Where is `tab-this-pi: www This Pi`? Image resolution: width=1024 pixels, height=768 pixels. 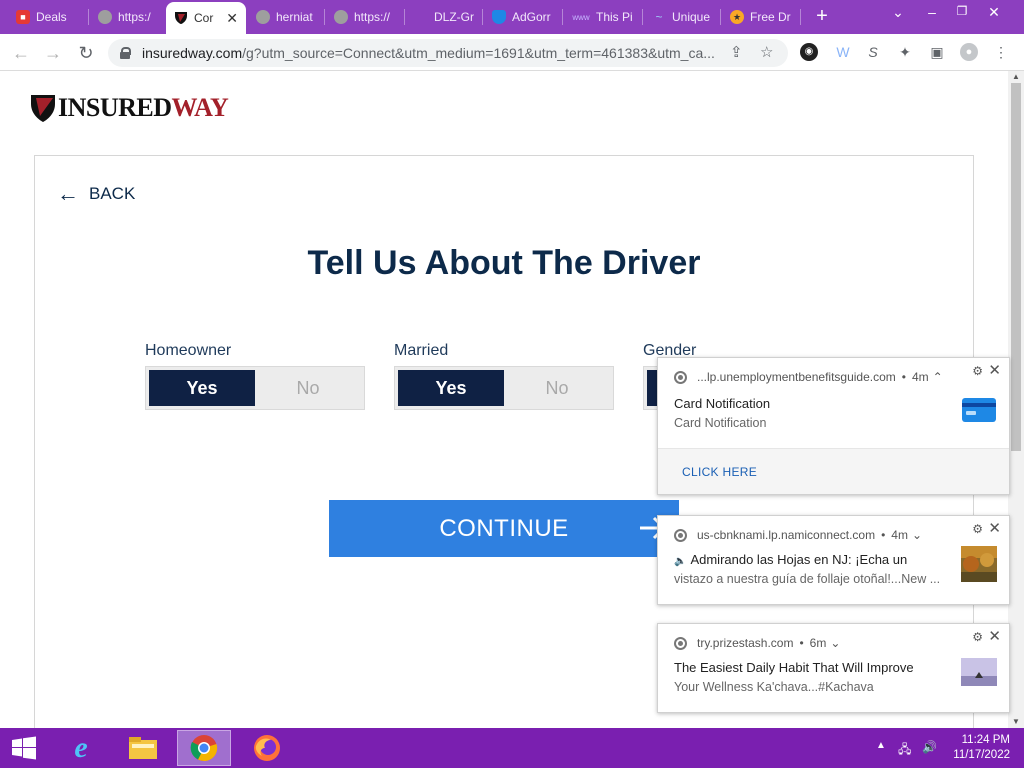
tab-this-pi: www This Pi is located at coordinates (602, 17).